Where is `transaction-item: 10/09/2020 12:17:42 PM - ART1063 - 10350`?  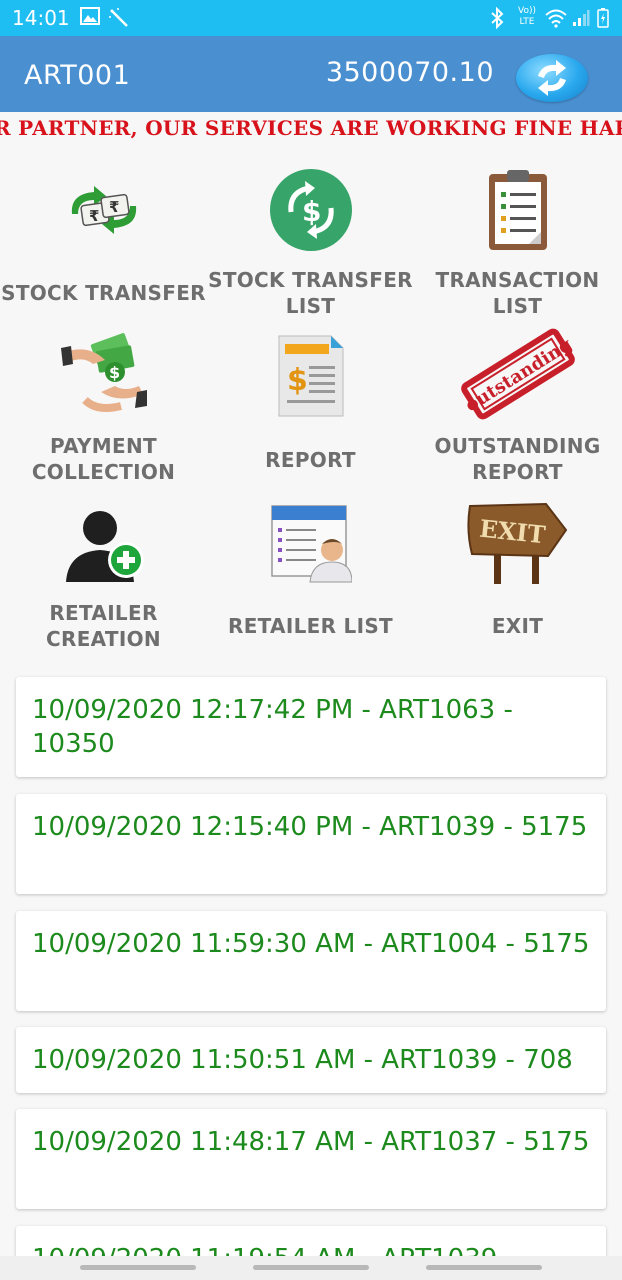 transaction-item: 10/09/2020 12:17:42 PM - ART1063 - 10350 is located at coordinates (311, 727).